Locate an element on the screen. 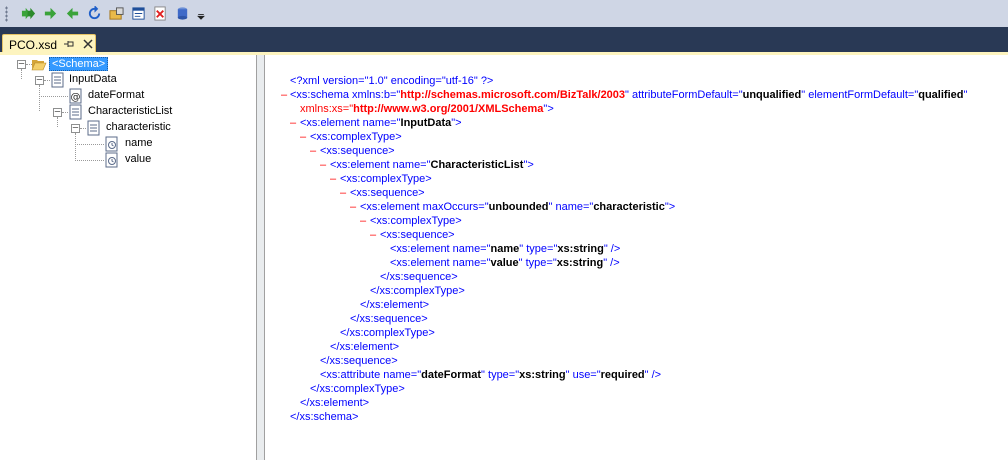  delete-icon is located at coordinates (160, 13).